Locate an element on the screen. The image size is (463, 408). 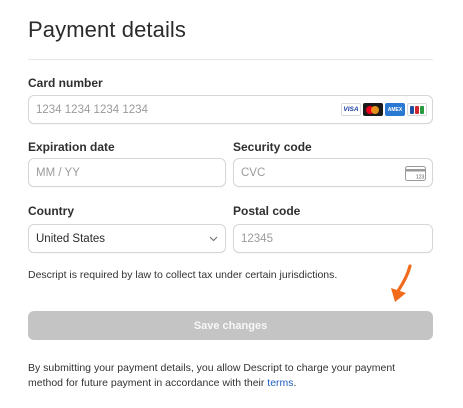
security-code-input is located at coordinates (333, 172).